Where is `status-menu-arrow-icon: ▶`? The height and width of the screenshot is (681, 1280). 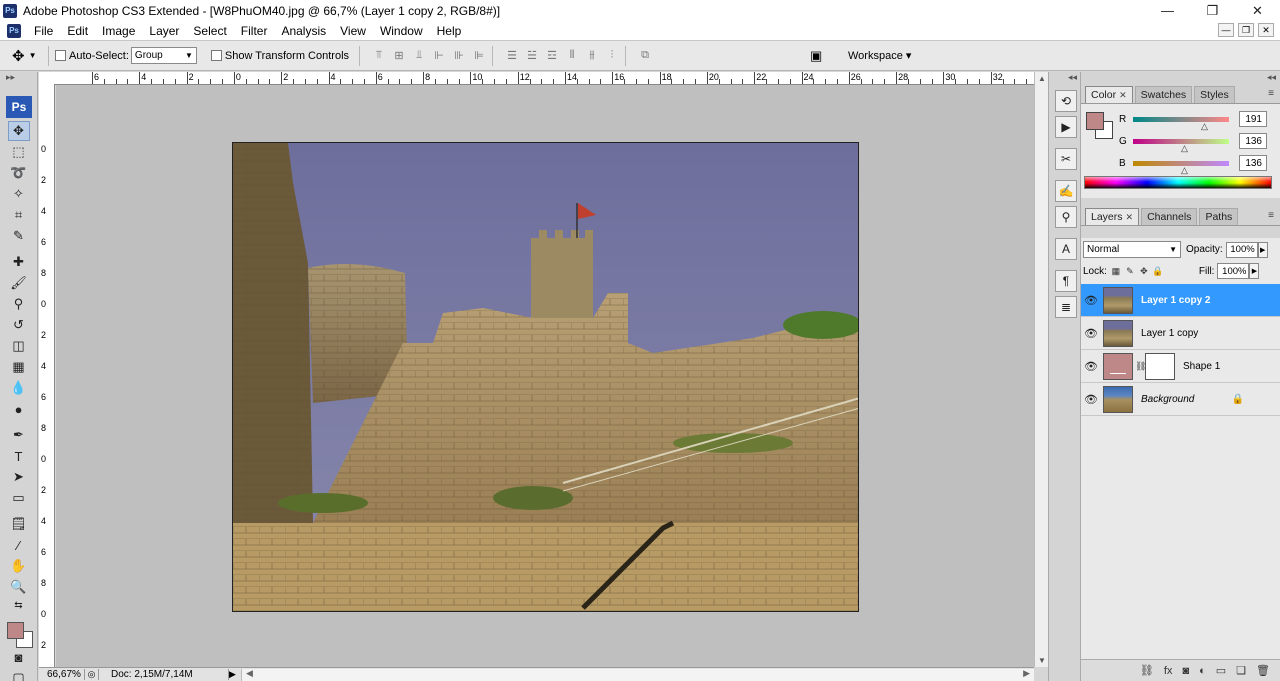
status-menu-arrow-icon: ▶ is located at coordinates (235, 674).